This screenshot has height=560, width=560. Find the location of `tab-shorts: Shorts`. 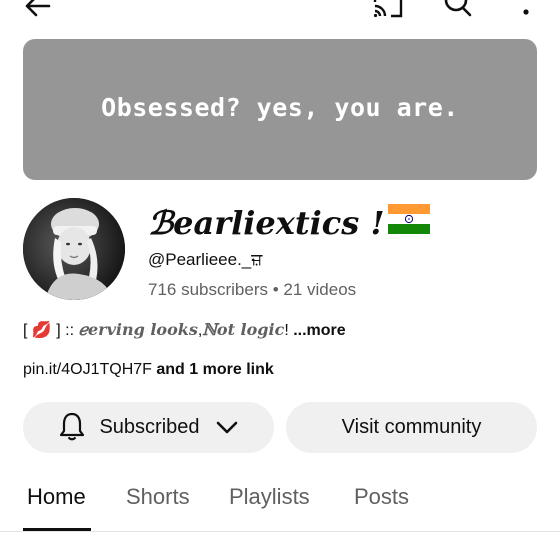

tab-shorts: Shorts is located at coordinates (158, 497).